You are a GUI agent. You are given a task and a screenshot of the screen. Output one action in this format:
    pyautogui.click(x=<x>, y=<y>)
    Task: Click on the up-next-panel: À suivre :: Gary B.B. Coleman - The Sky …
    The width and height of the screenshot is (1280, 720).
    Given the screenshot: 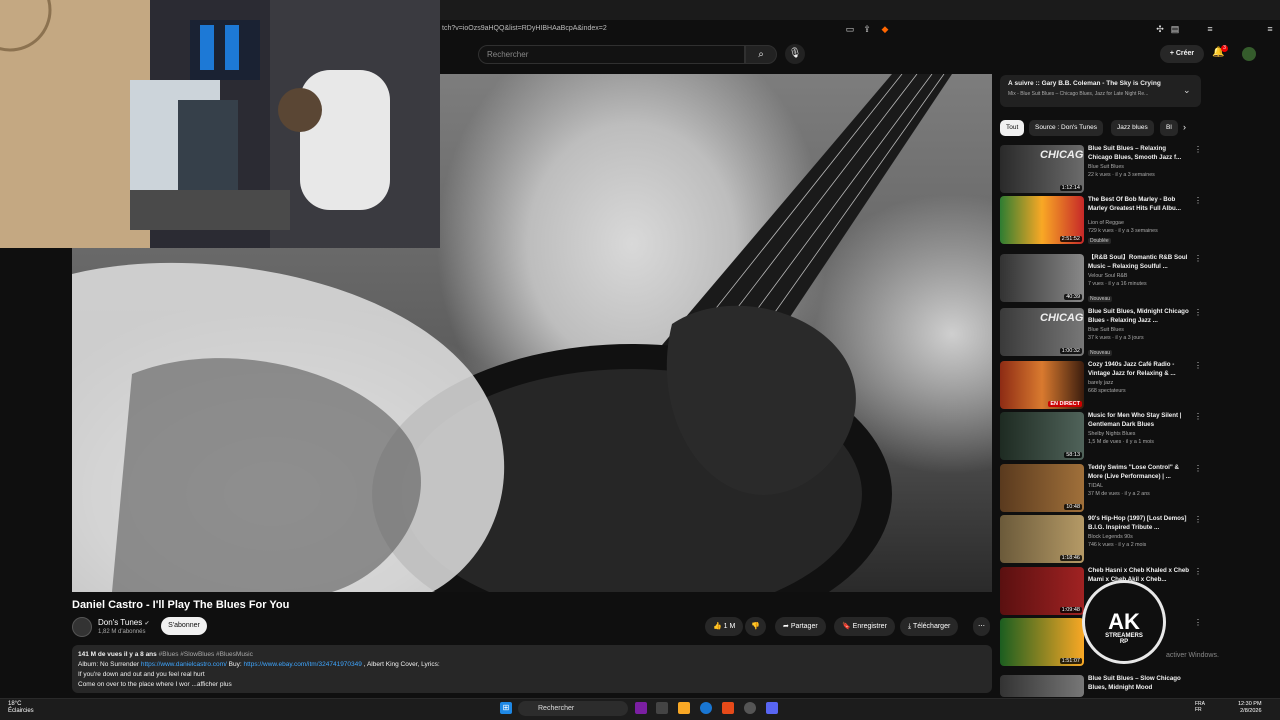 What is the action you would take?
    pyautogui.click(x=1100, y=91)
    